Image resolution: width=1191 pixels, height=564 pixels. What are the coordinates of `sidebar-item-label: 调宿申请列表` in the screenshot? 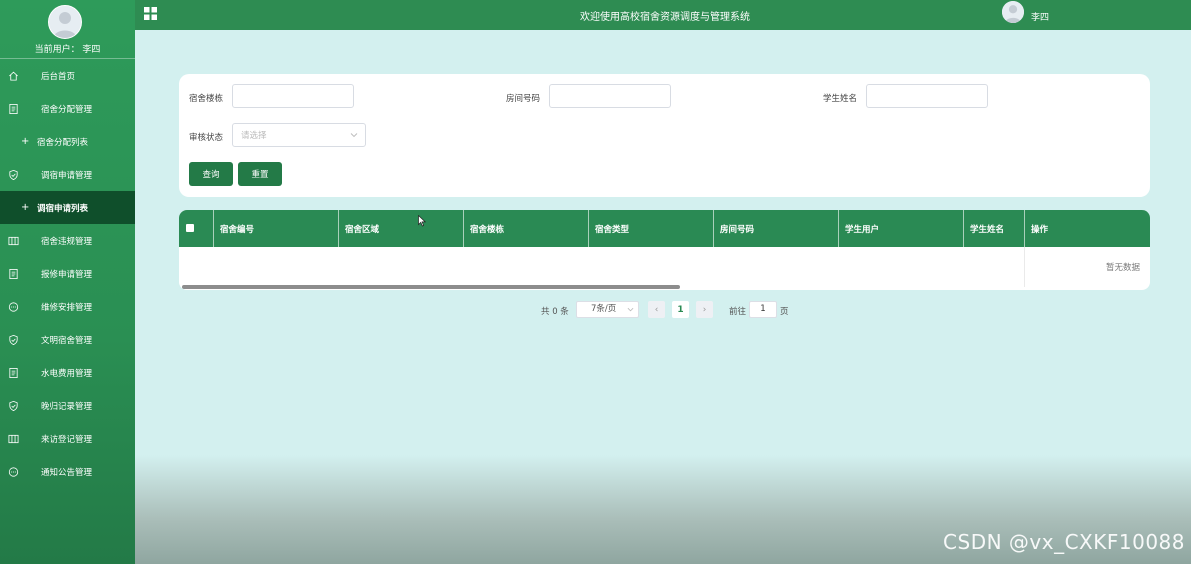 It's located at (63, 208).